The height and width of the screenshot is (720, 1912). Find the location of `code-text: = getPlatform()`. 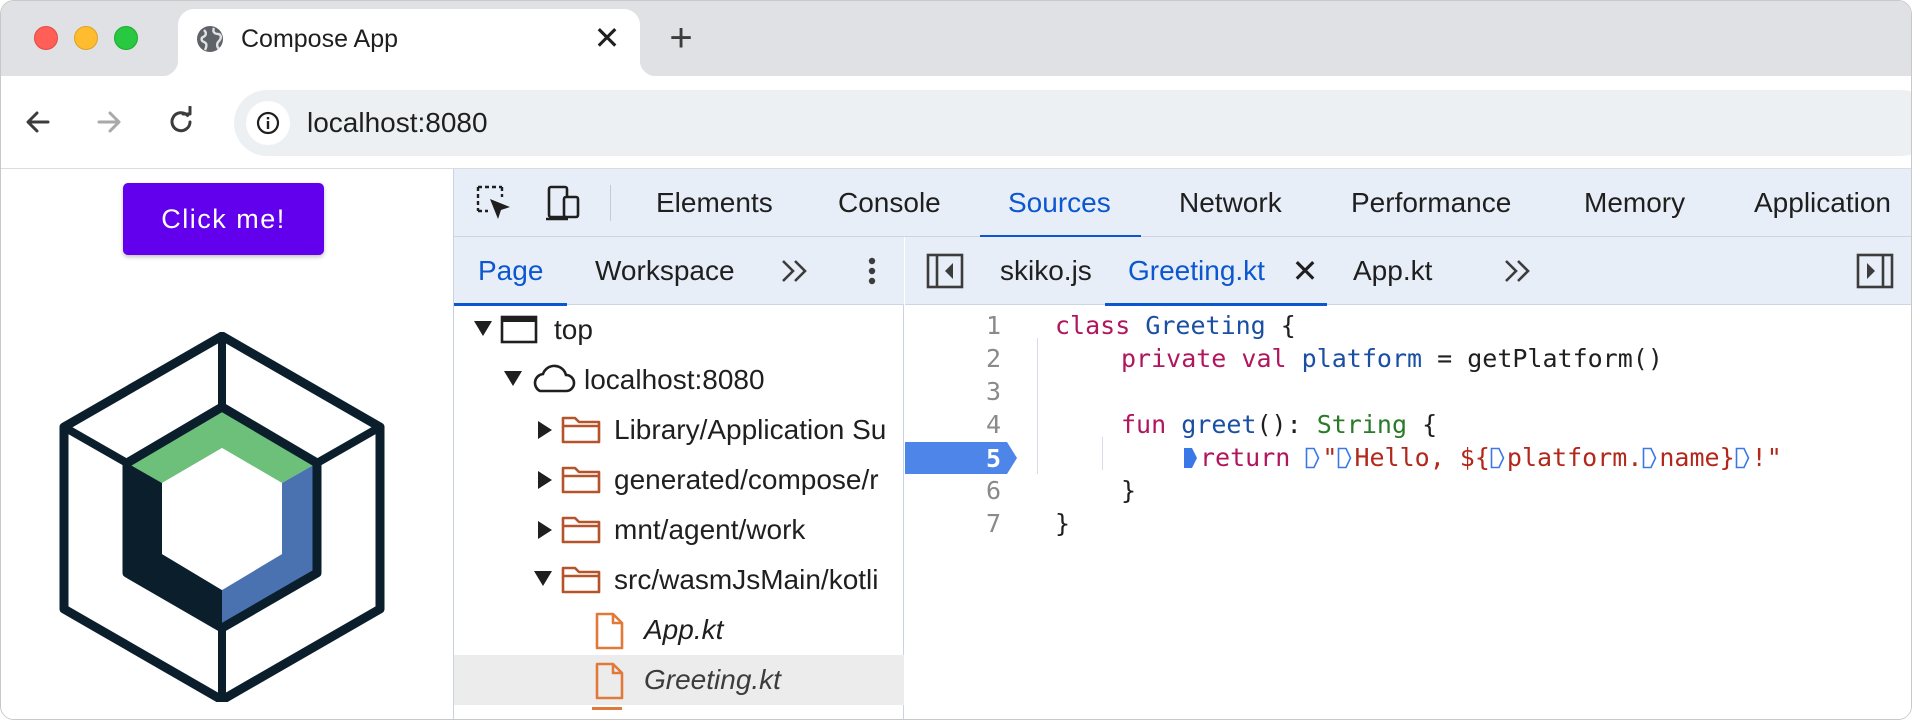

code-text: = getPlatform() is located at coordinates (1542, 358).